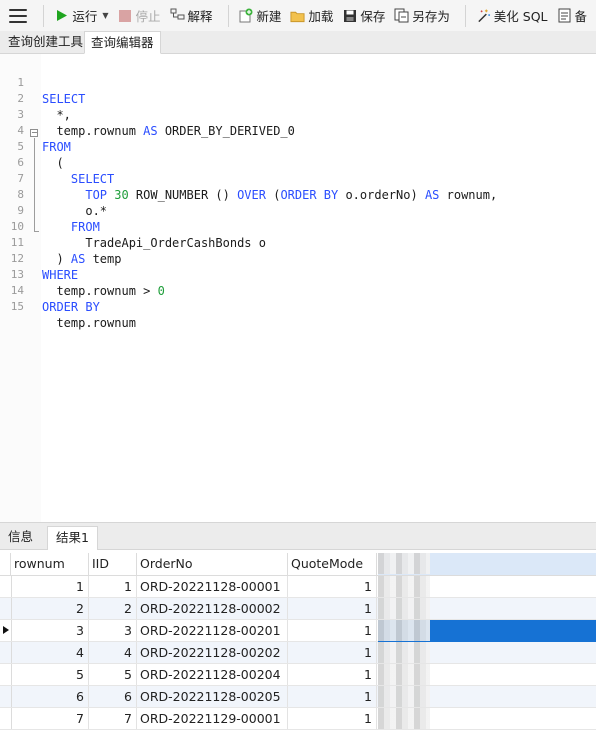 The height and width of the screenshot is (730, 596). Describe the element at coordinates (298, 146) in the screenshot. I see `code-line: 5 (` at that location.